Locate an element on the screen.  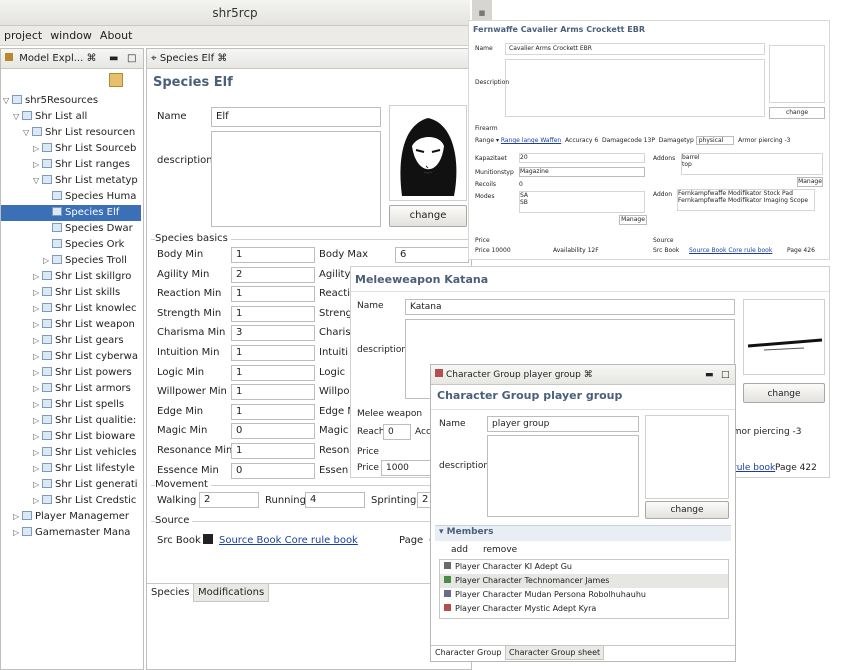
species-editor-tab: ⌖ Species Elf ⌘ is located at coordinates (309, 59).